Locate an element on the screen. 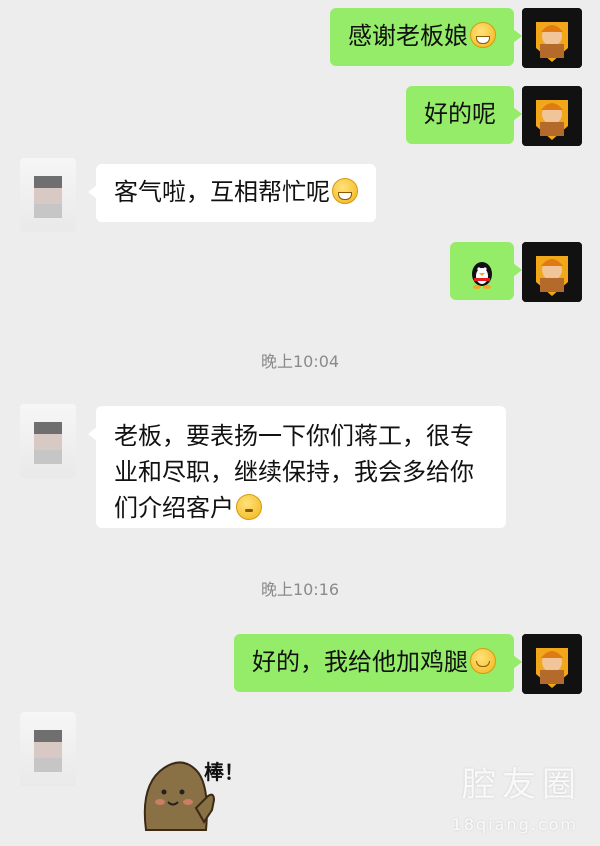 Image resolution: width=600 pixels, height=846 pixels. watermark-logo: 腔友圈 is located at coordinates (522, 785).